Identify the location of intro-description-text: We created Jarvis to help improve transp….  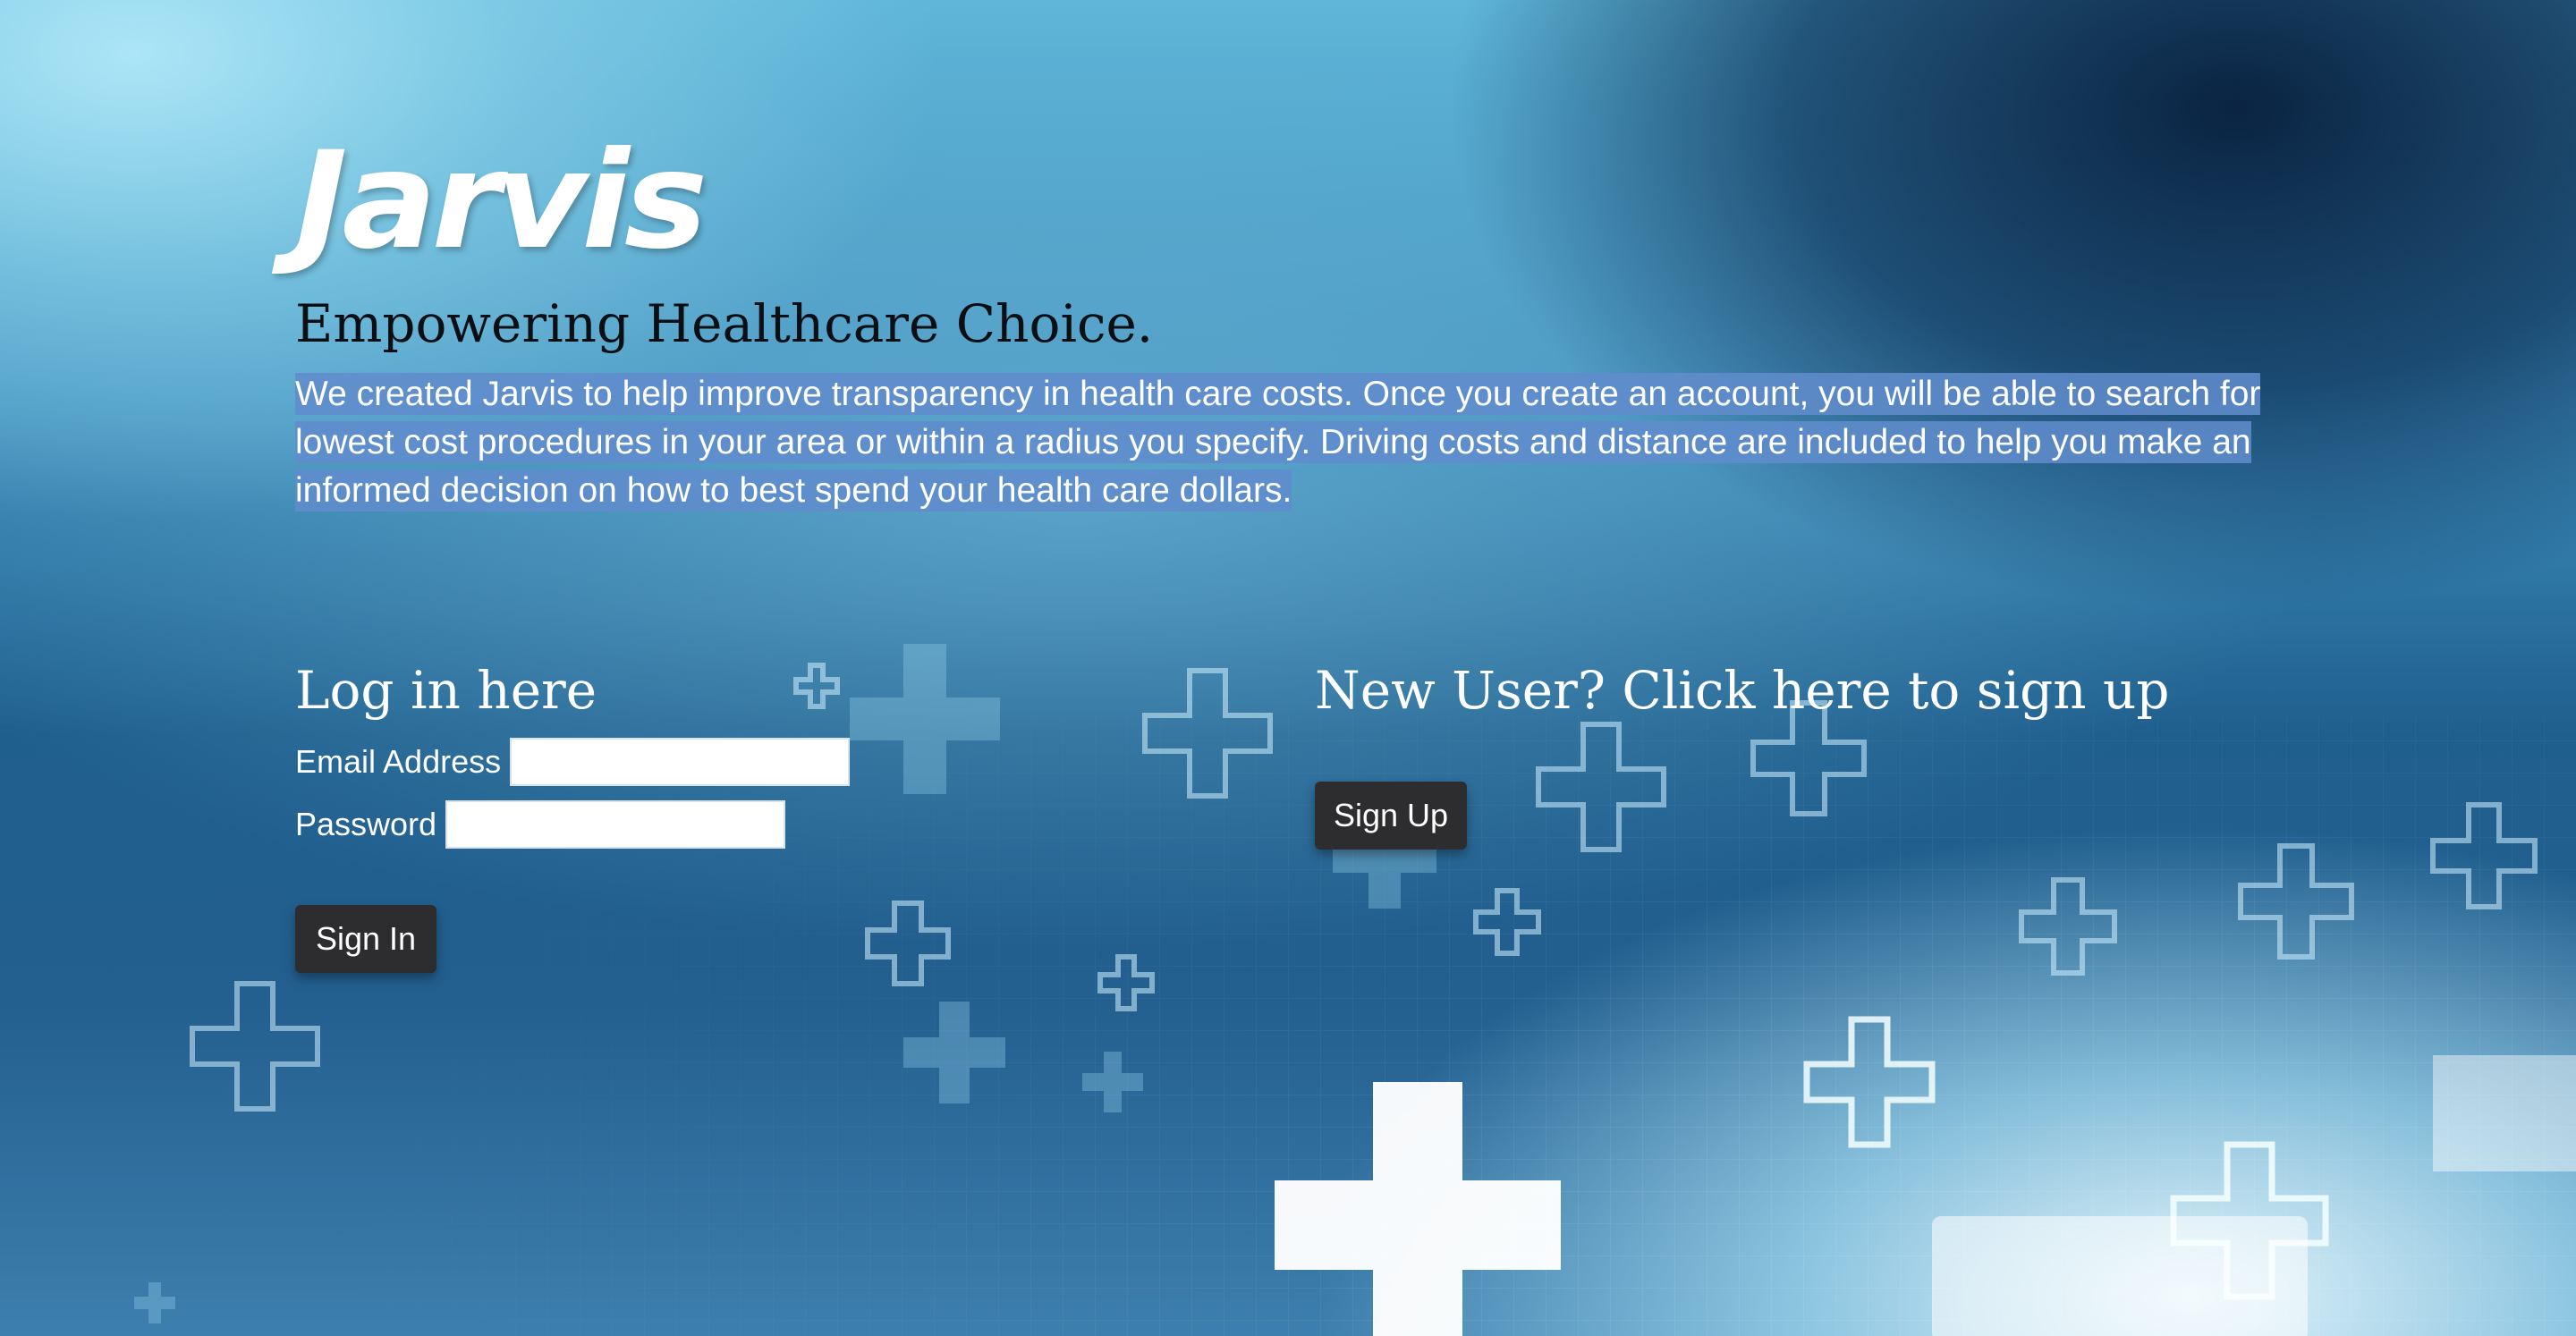
(1278, 443).